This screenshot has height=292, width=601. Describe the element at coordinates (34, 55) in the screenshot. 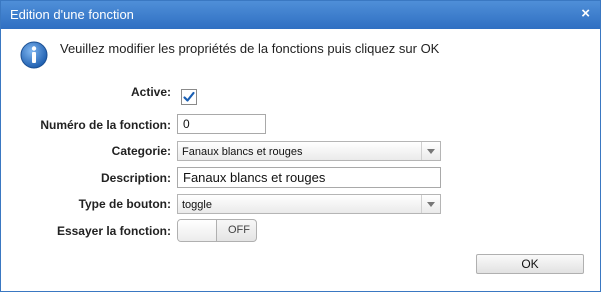

I see `info-icon` at that location.